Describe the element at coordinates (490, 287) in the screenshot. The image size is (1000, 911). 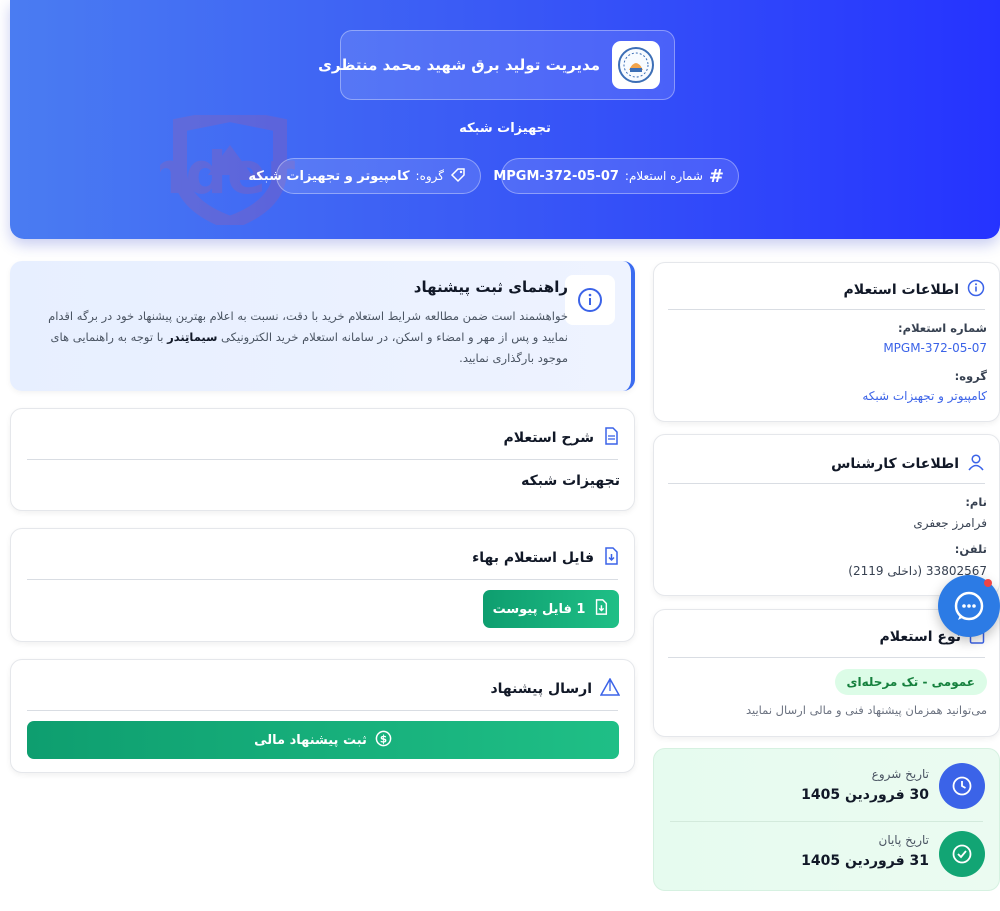
I see `guide-title: راهنمای ثبت پیشنهاد` at that location.